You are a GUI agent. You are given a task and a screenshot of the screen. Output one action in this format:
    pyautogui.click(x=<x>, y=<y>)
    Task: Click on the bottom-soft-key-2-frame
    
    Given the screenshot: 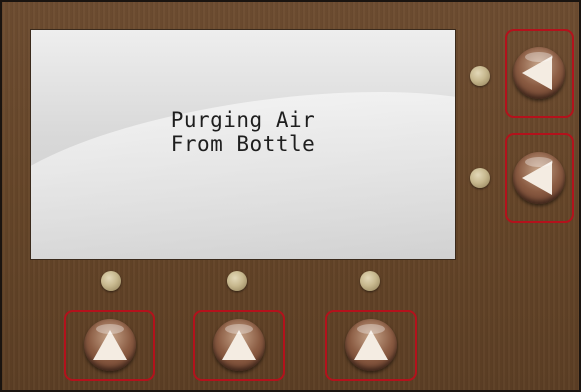 What is the action you would take?
    pyautogui.click(x=239, y=345)
    